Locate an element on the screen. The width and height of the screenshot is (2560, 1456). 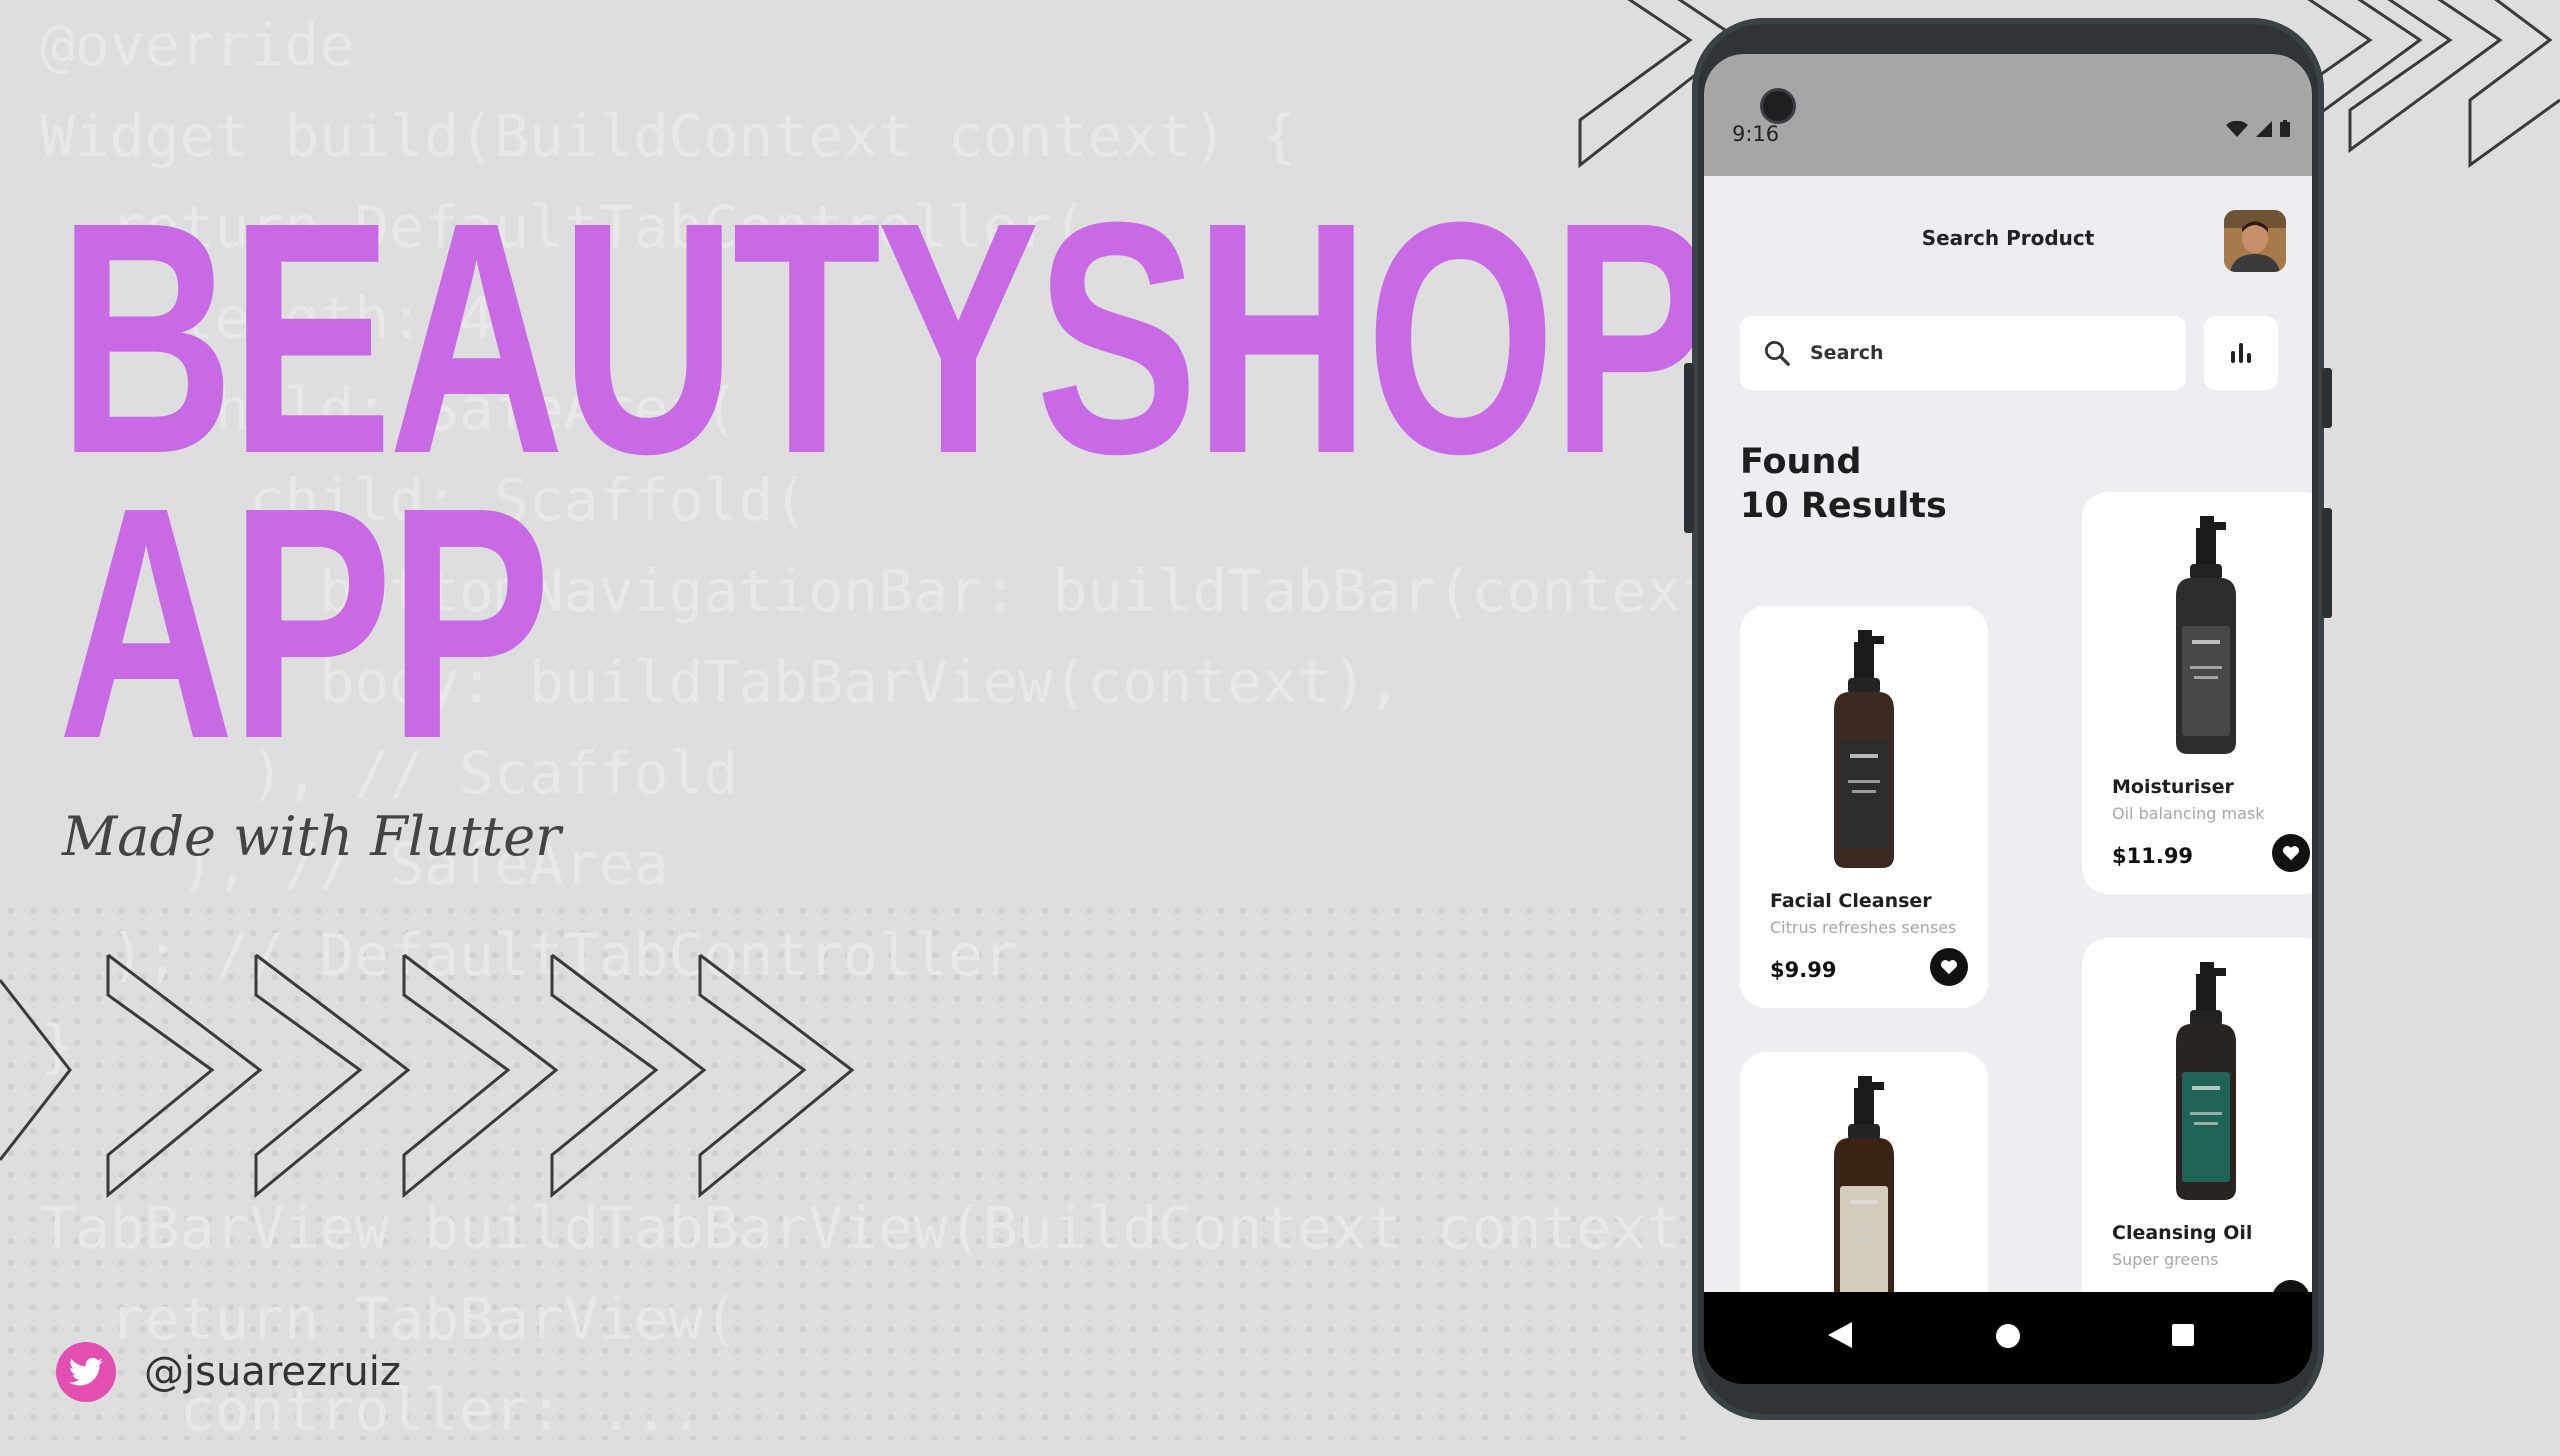
search-bar is located at coordinates (1963, 353).